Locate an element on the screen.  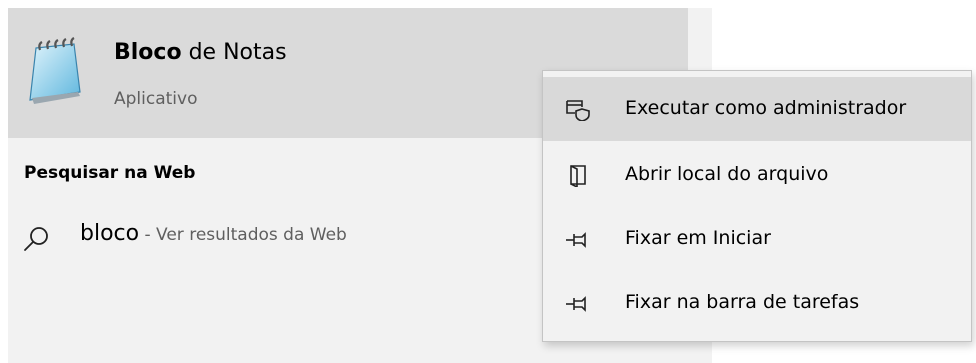
web-section-heading: Pesquisar na Web is located at coordinates (110, 173).